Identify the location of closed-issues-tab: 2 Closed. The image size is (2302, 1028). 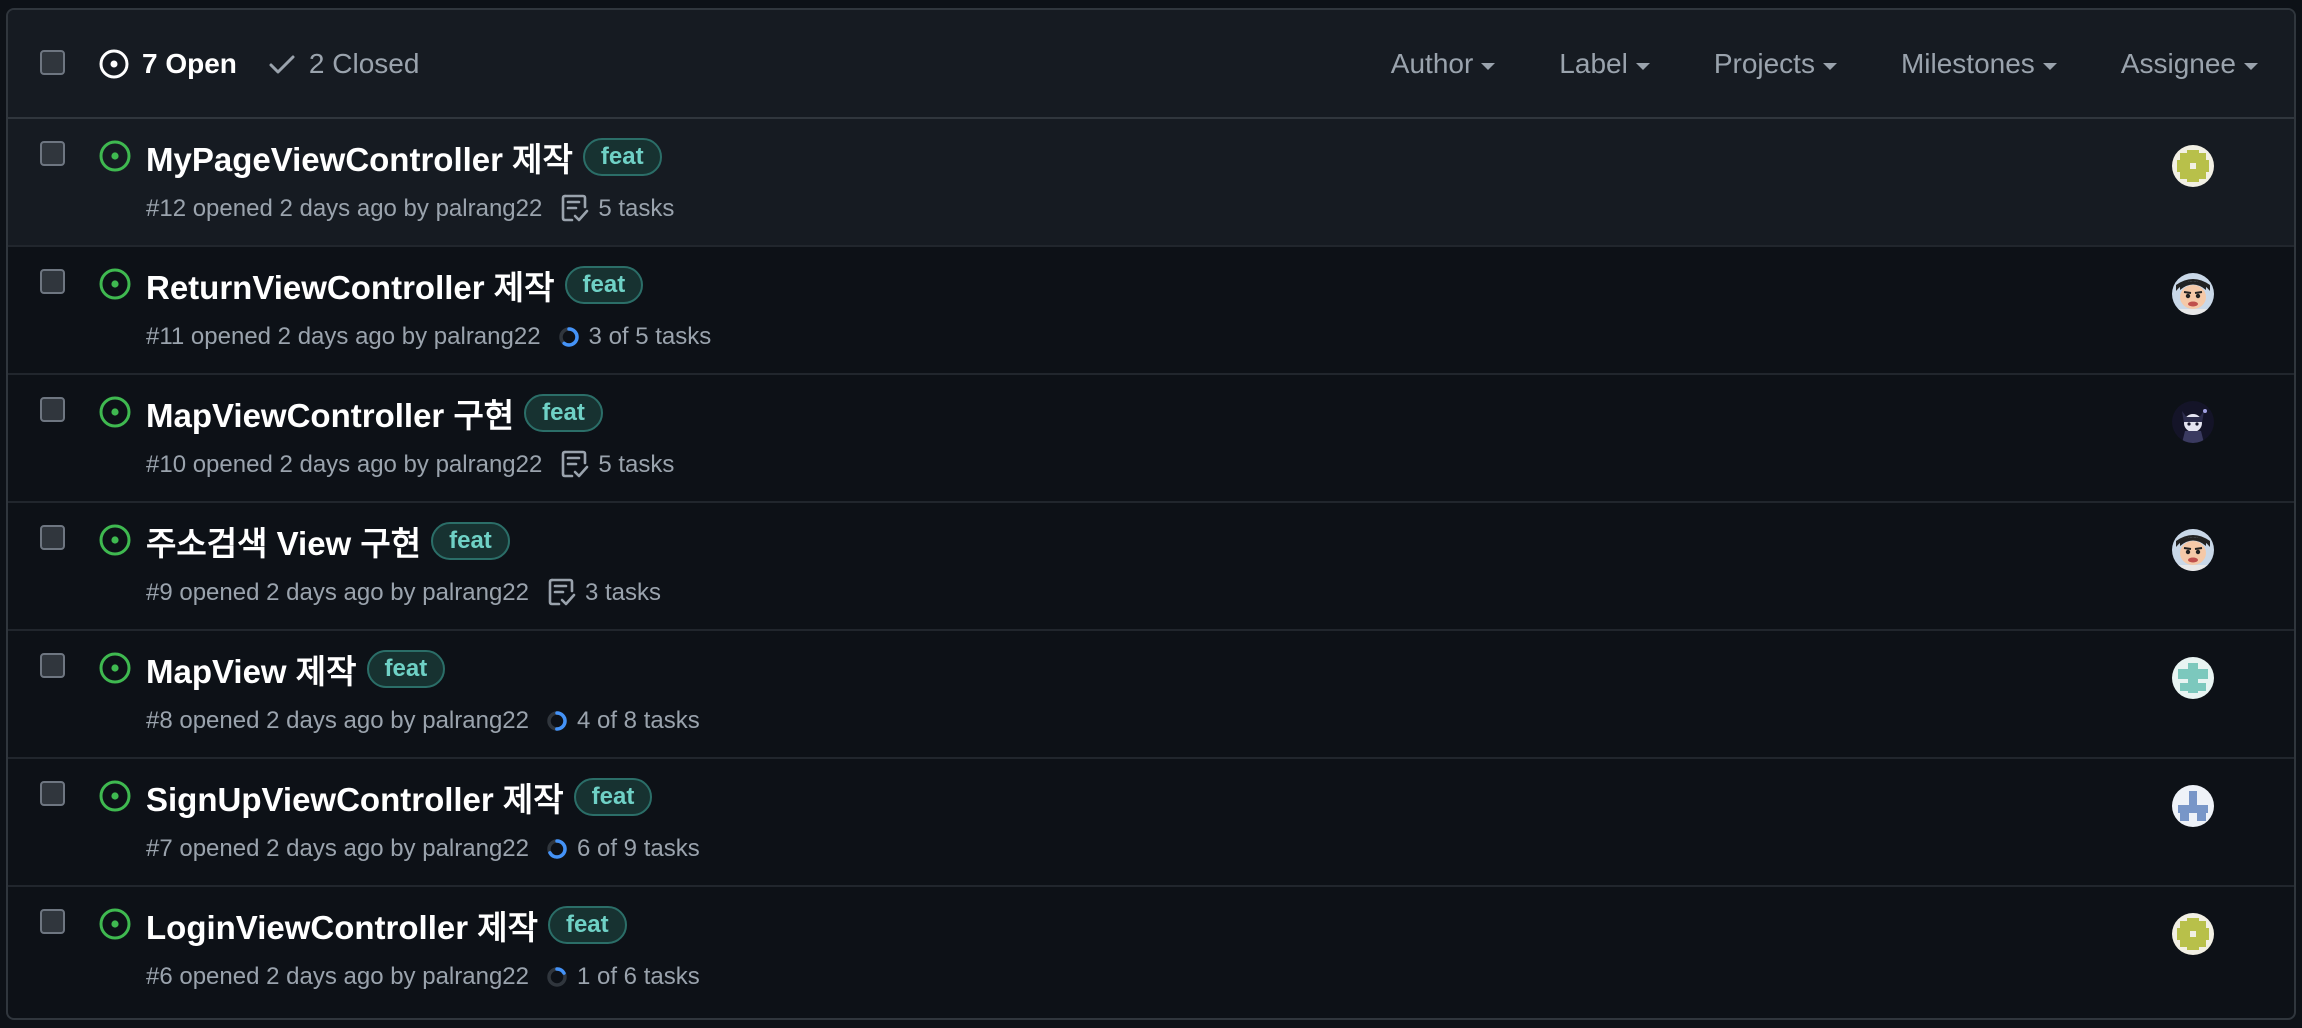
(343, 64).